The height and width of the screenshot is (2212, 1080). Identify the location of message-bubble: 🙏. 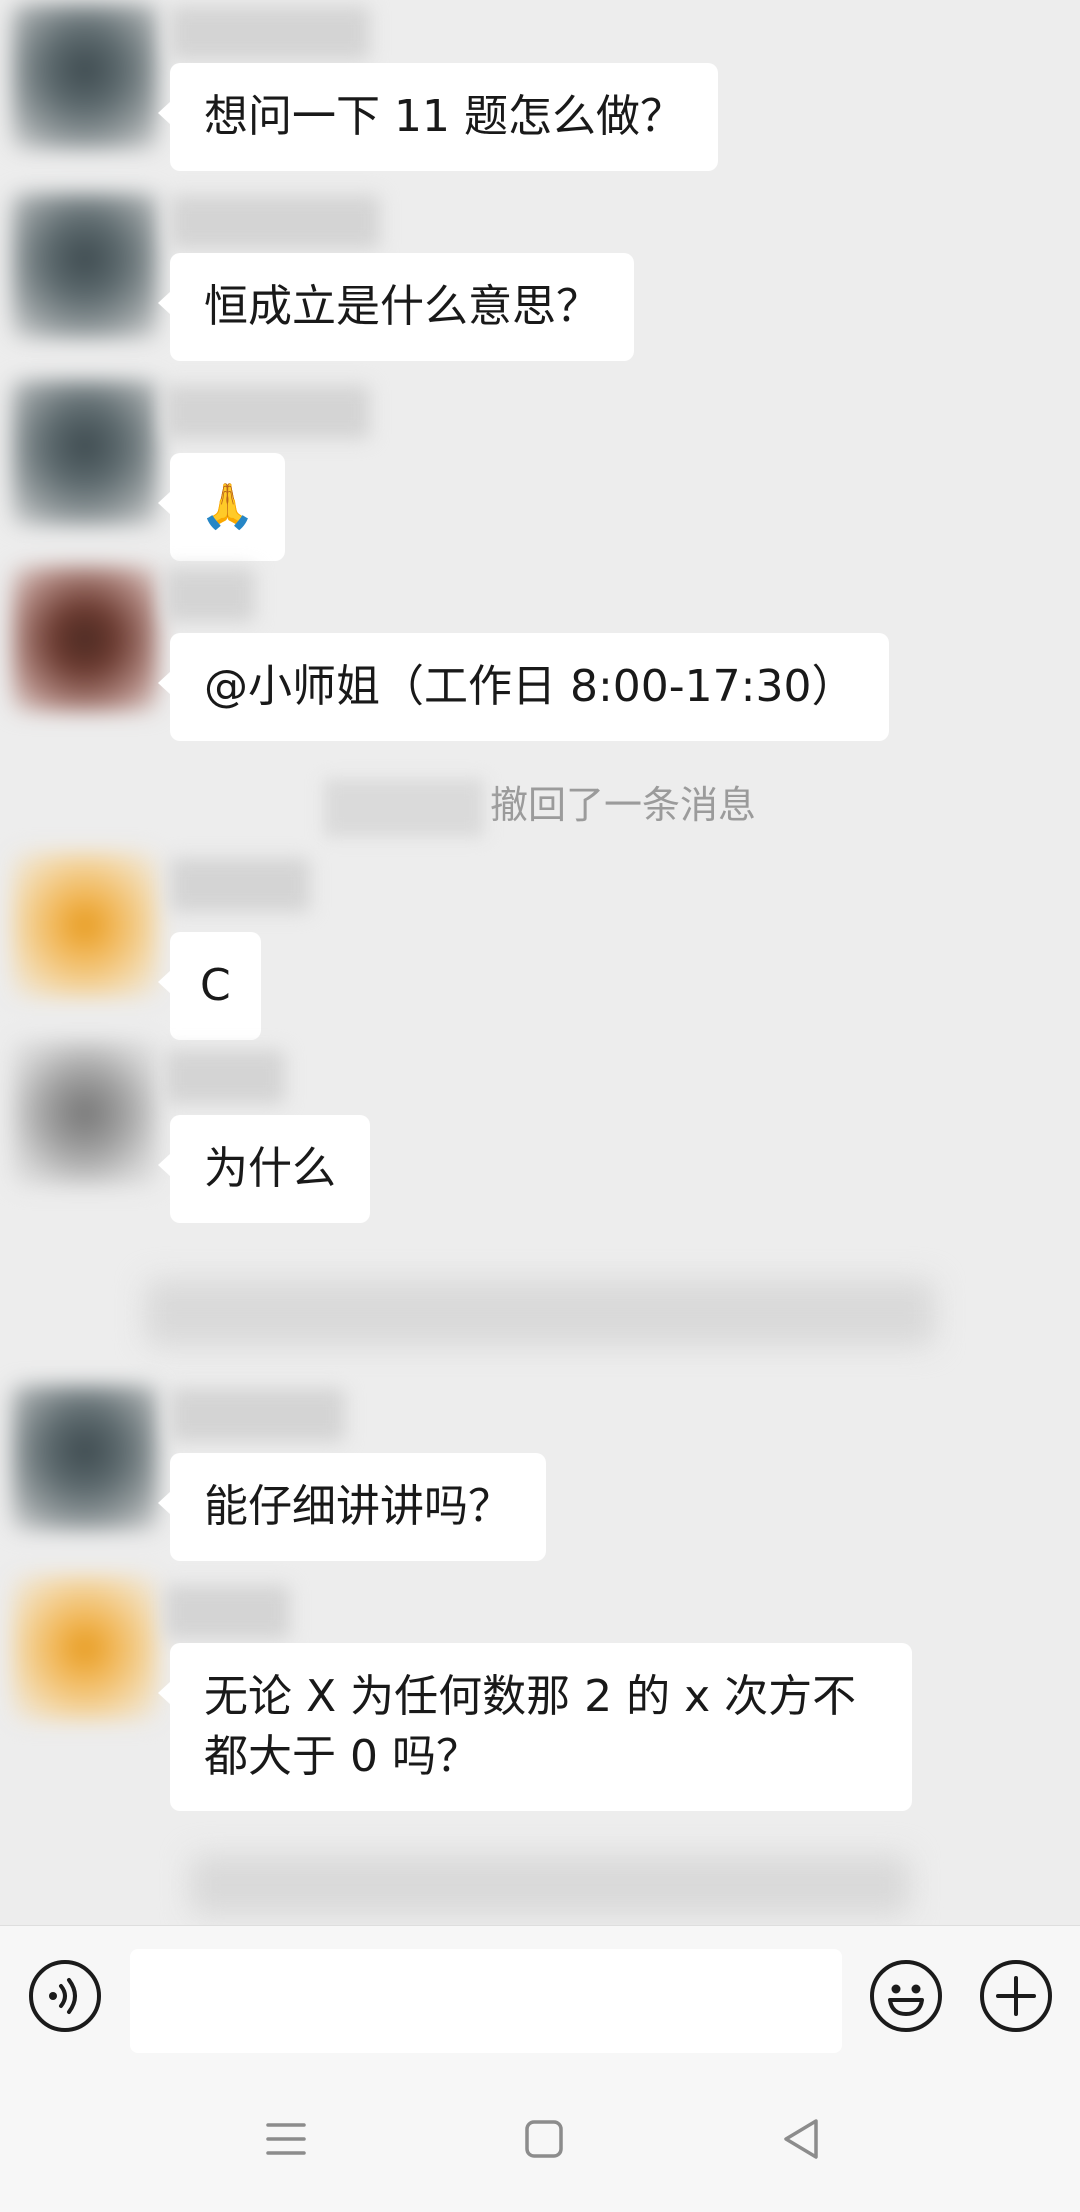
(221, 507).